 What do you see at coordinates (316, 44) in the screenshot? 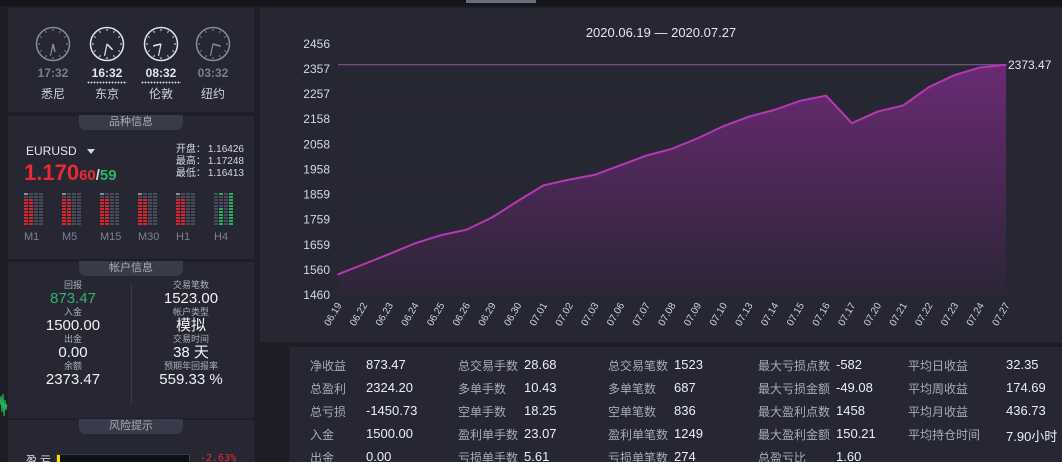
I see `y-tick-label: 2456` at bounding box center [316, 44].